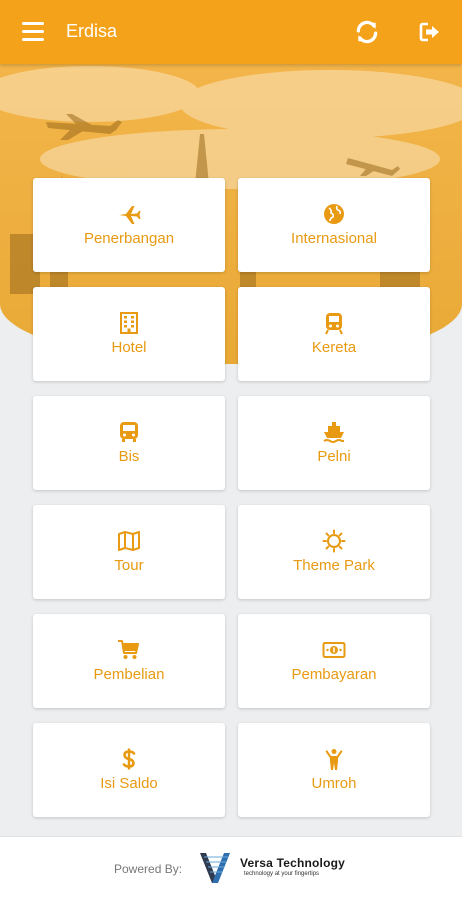  What do you see at coordinates (430, 32) in the screenshot?
I see `logout-icon` at bounding box center [430, 32].